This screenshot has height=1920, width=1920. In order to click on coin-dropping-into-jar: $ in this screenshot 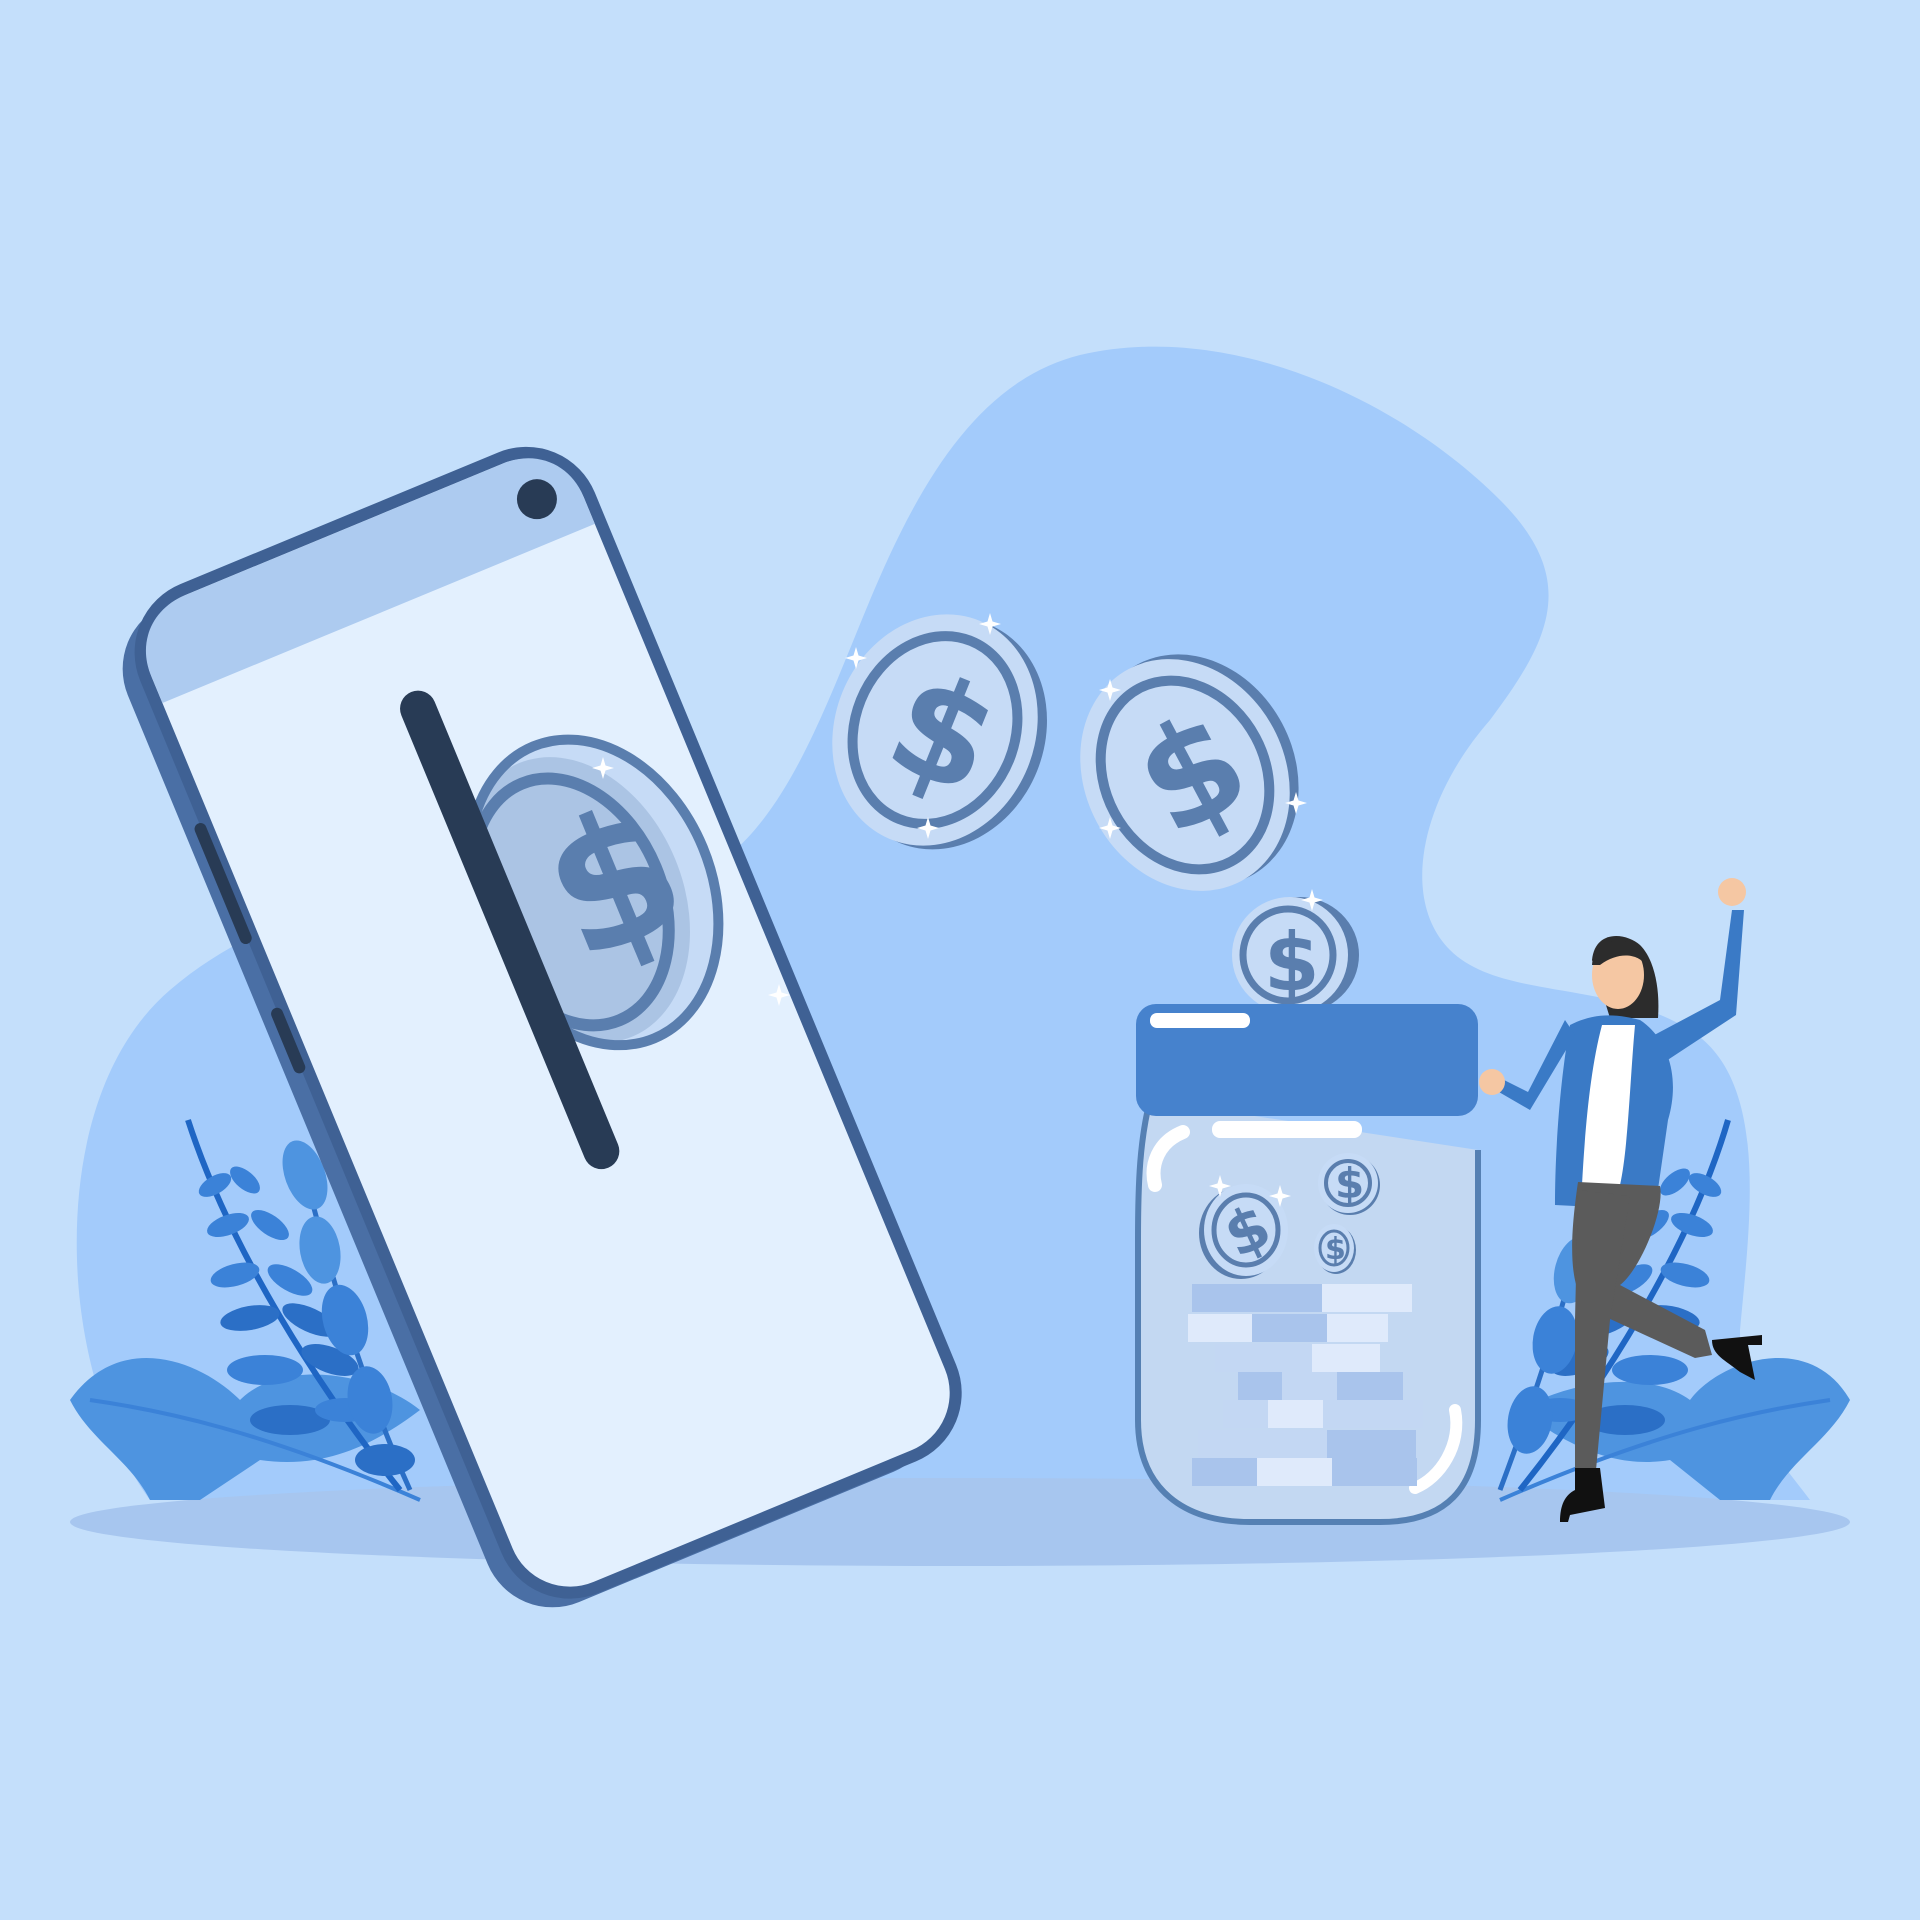, I will do `click(1295, 955)`.